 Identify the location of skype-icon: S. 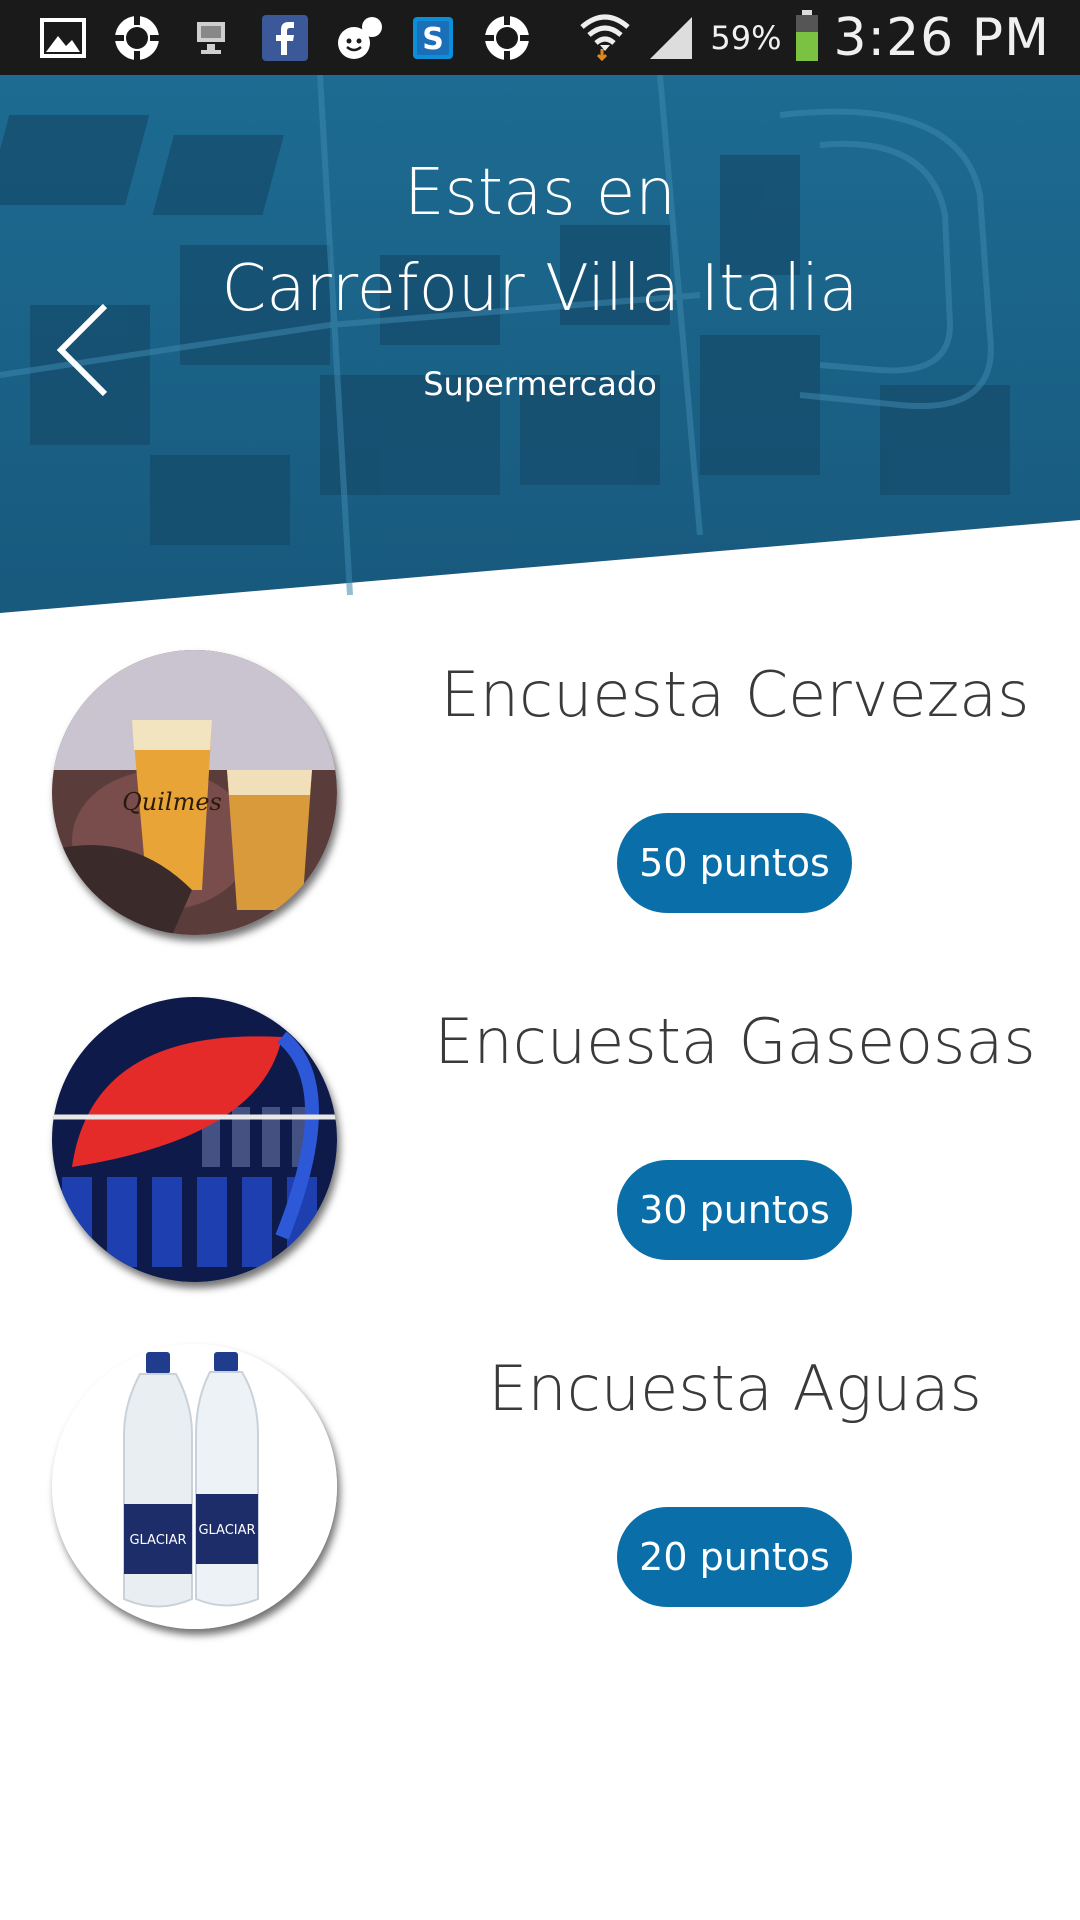
(433, 38).